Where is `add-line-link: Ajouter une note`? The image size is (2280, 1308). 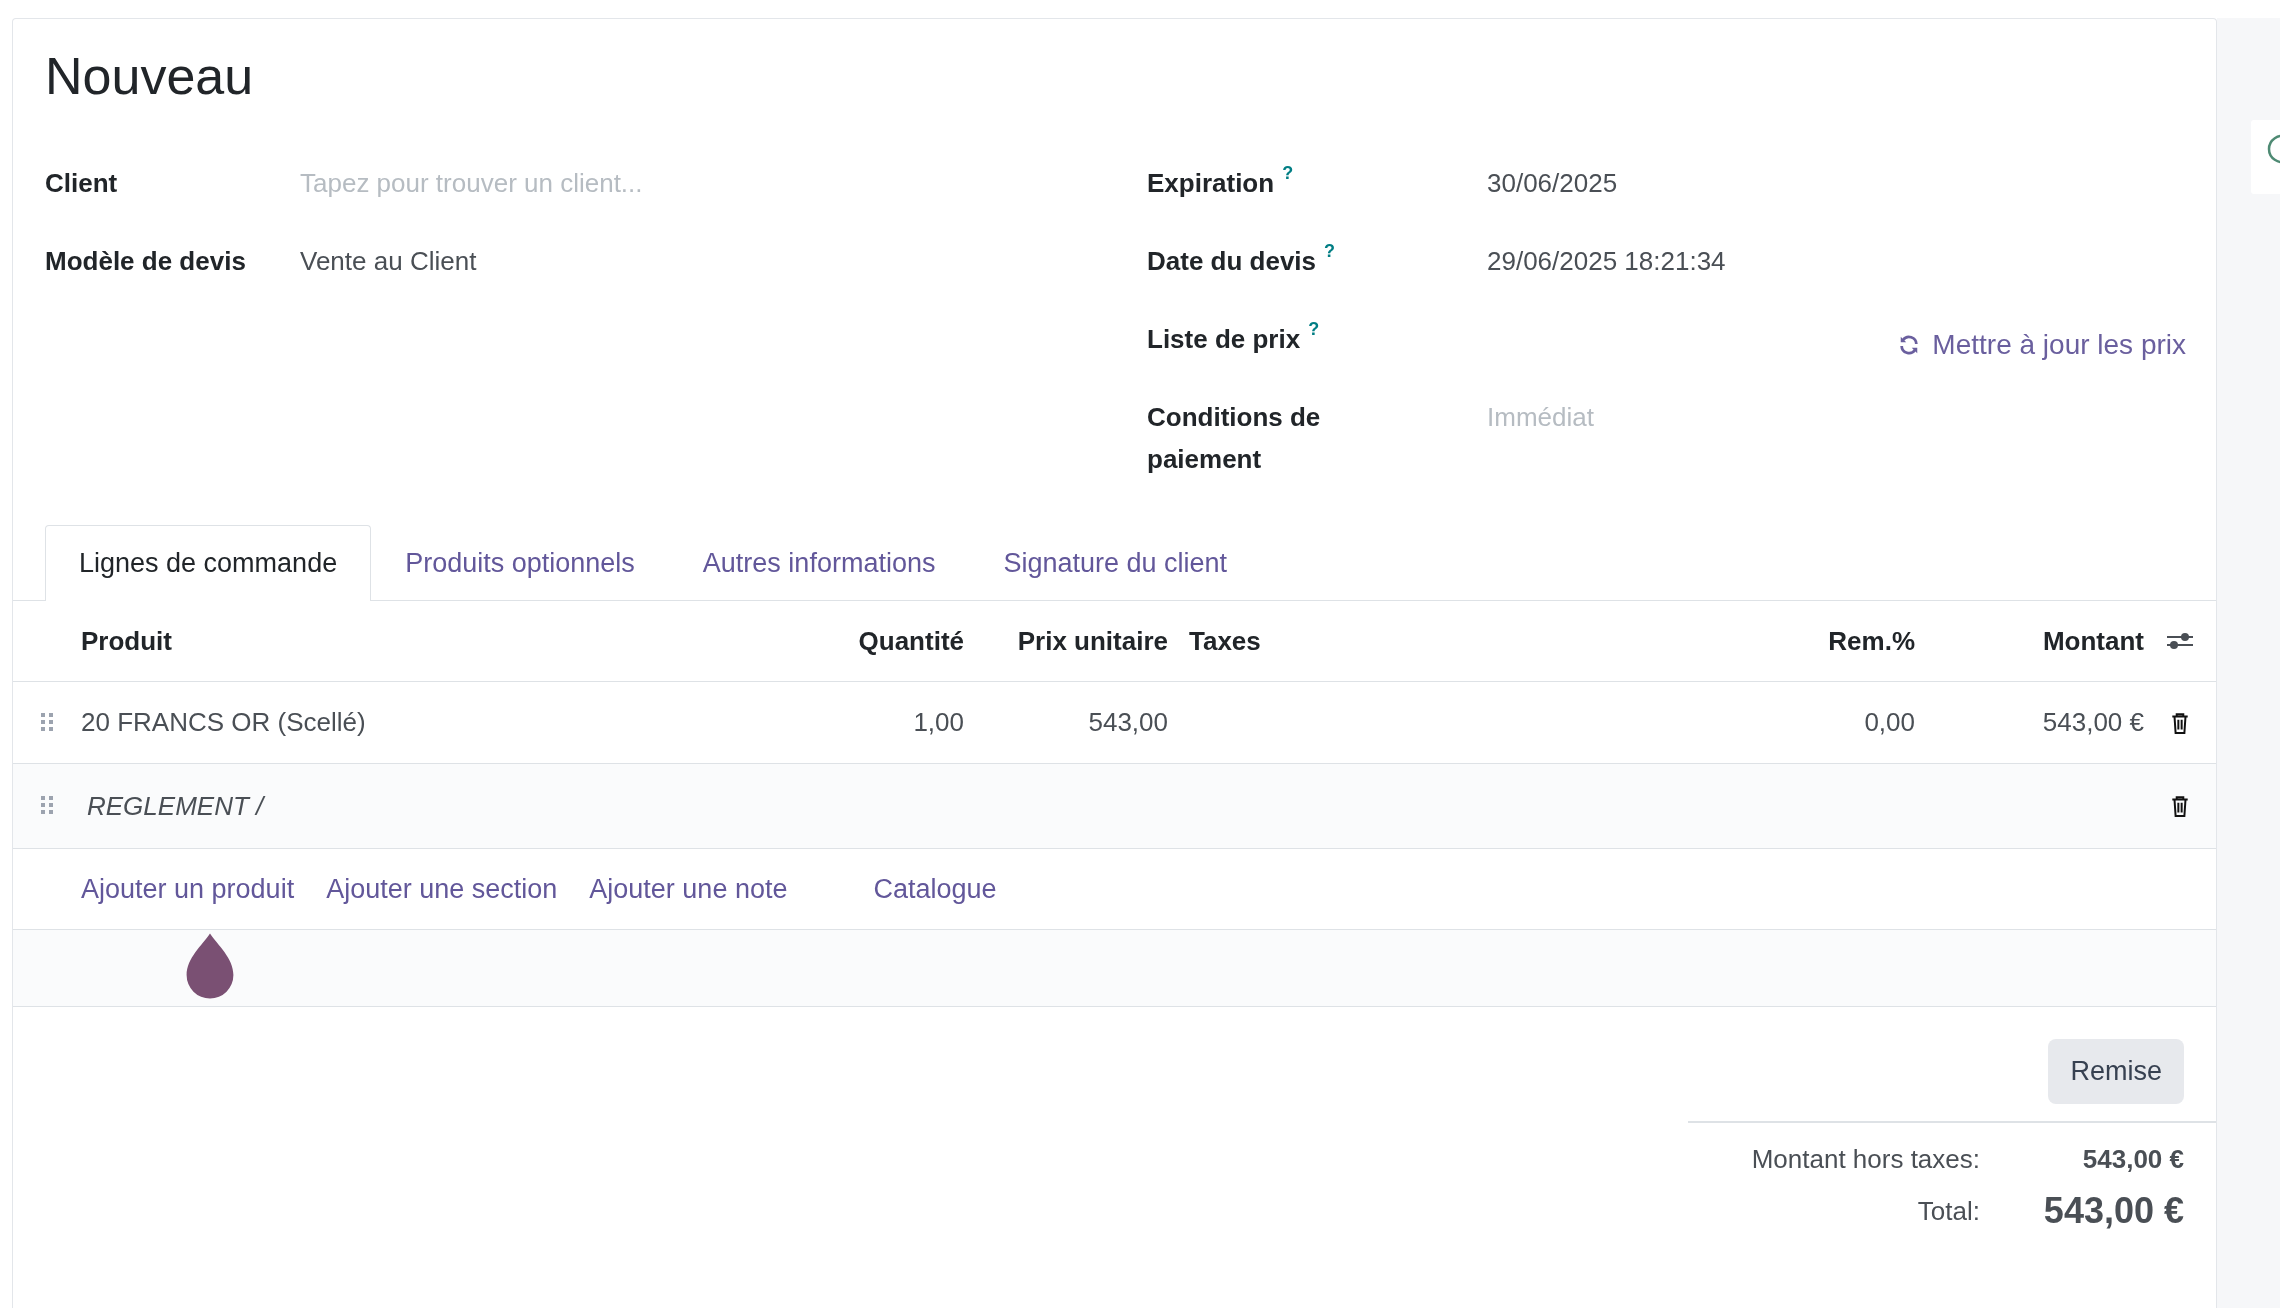
add-line-link: Ajouter une note is located at coordinates (688, 889).